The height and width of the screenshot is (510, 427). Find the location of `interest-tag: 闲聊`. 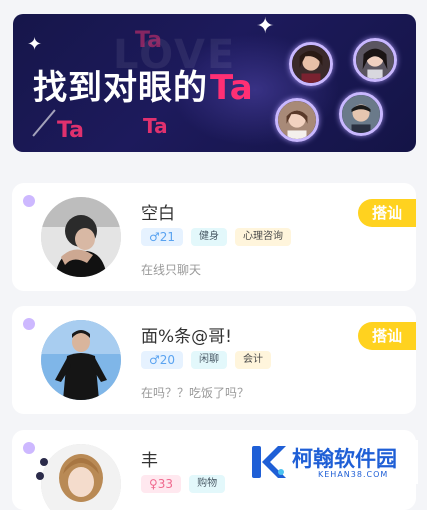

interest-tag: 闲聊 is located at coordinates (209, 360).